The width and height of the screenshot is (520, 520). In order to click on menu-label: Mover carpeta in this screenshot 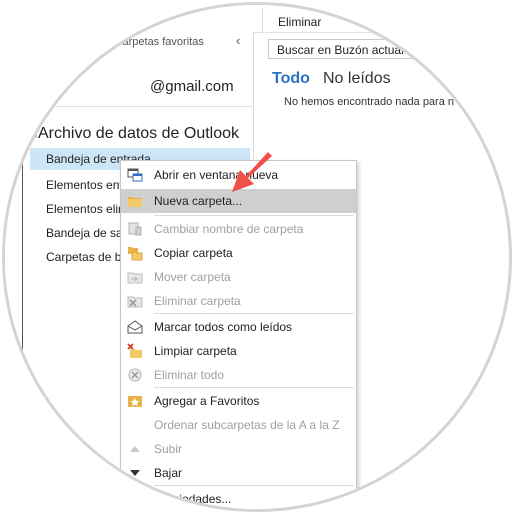, I will do `click(192, 277)`.